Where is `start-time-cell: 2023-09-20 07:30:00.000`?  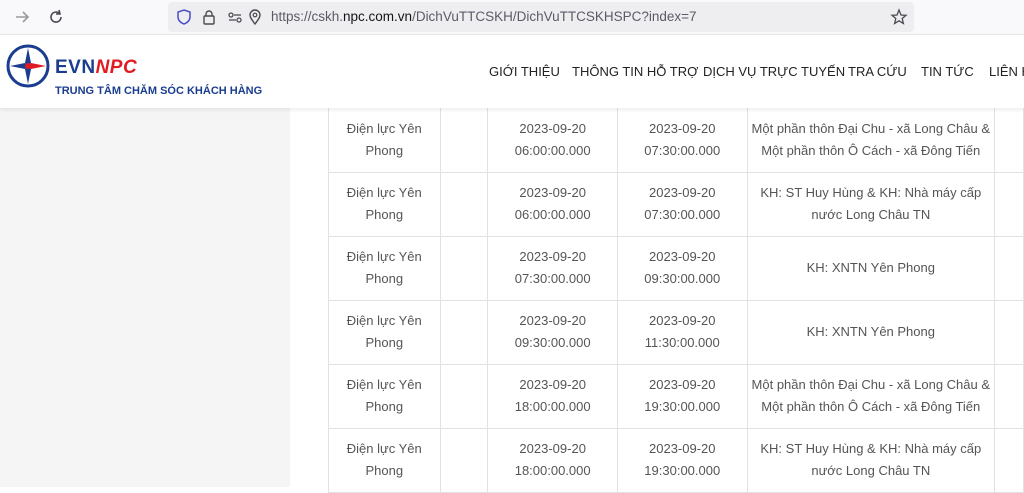
start-time-cell: 2023-09-20 07:30:00.000 is located at coordinates (552, 268).